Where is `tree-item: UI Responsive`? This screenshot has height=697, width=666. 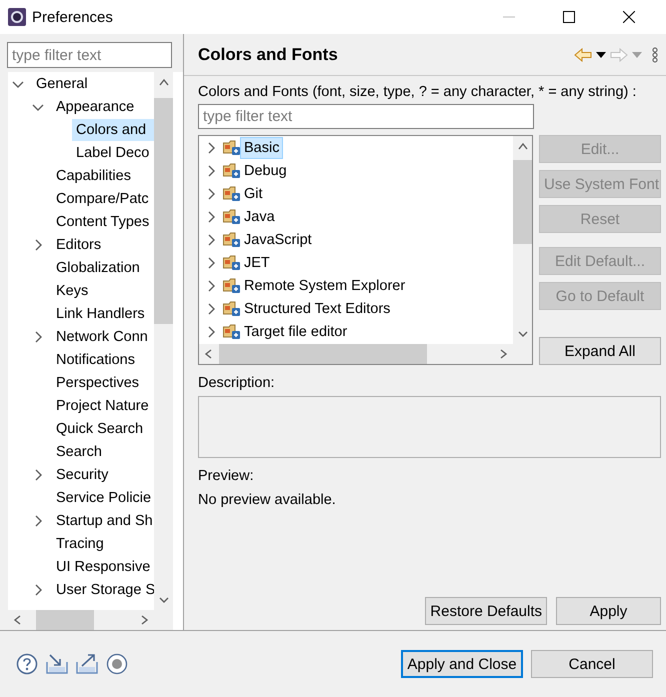 tree-item: UI Responsive is located at coordinates (103, 567).